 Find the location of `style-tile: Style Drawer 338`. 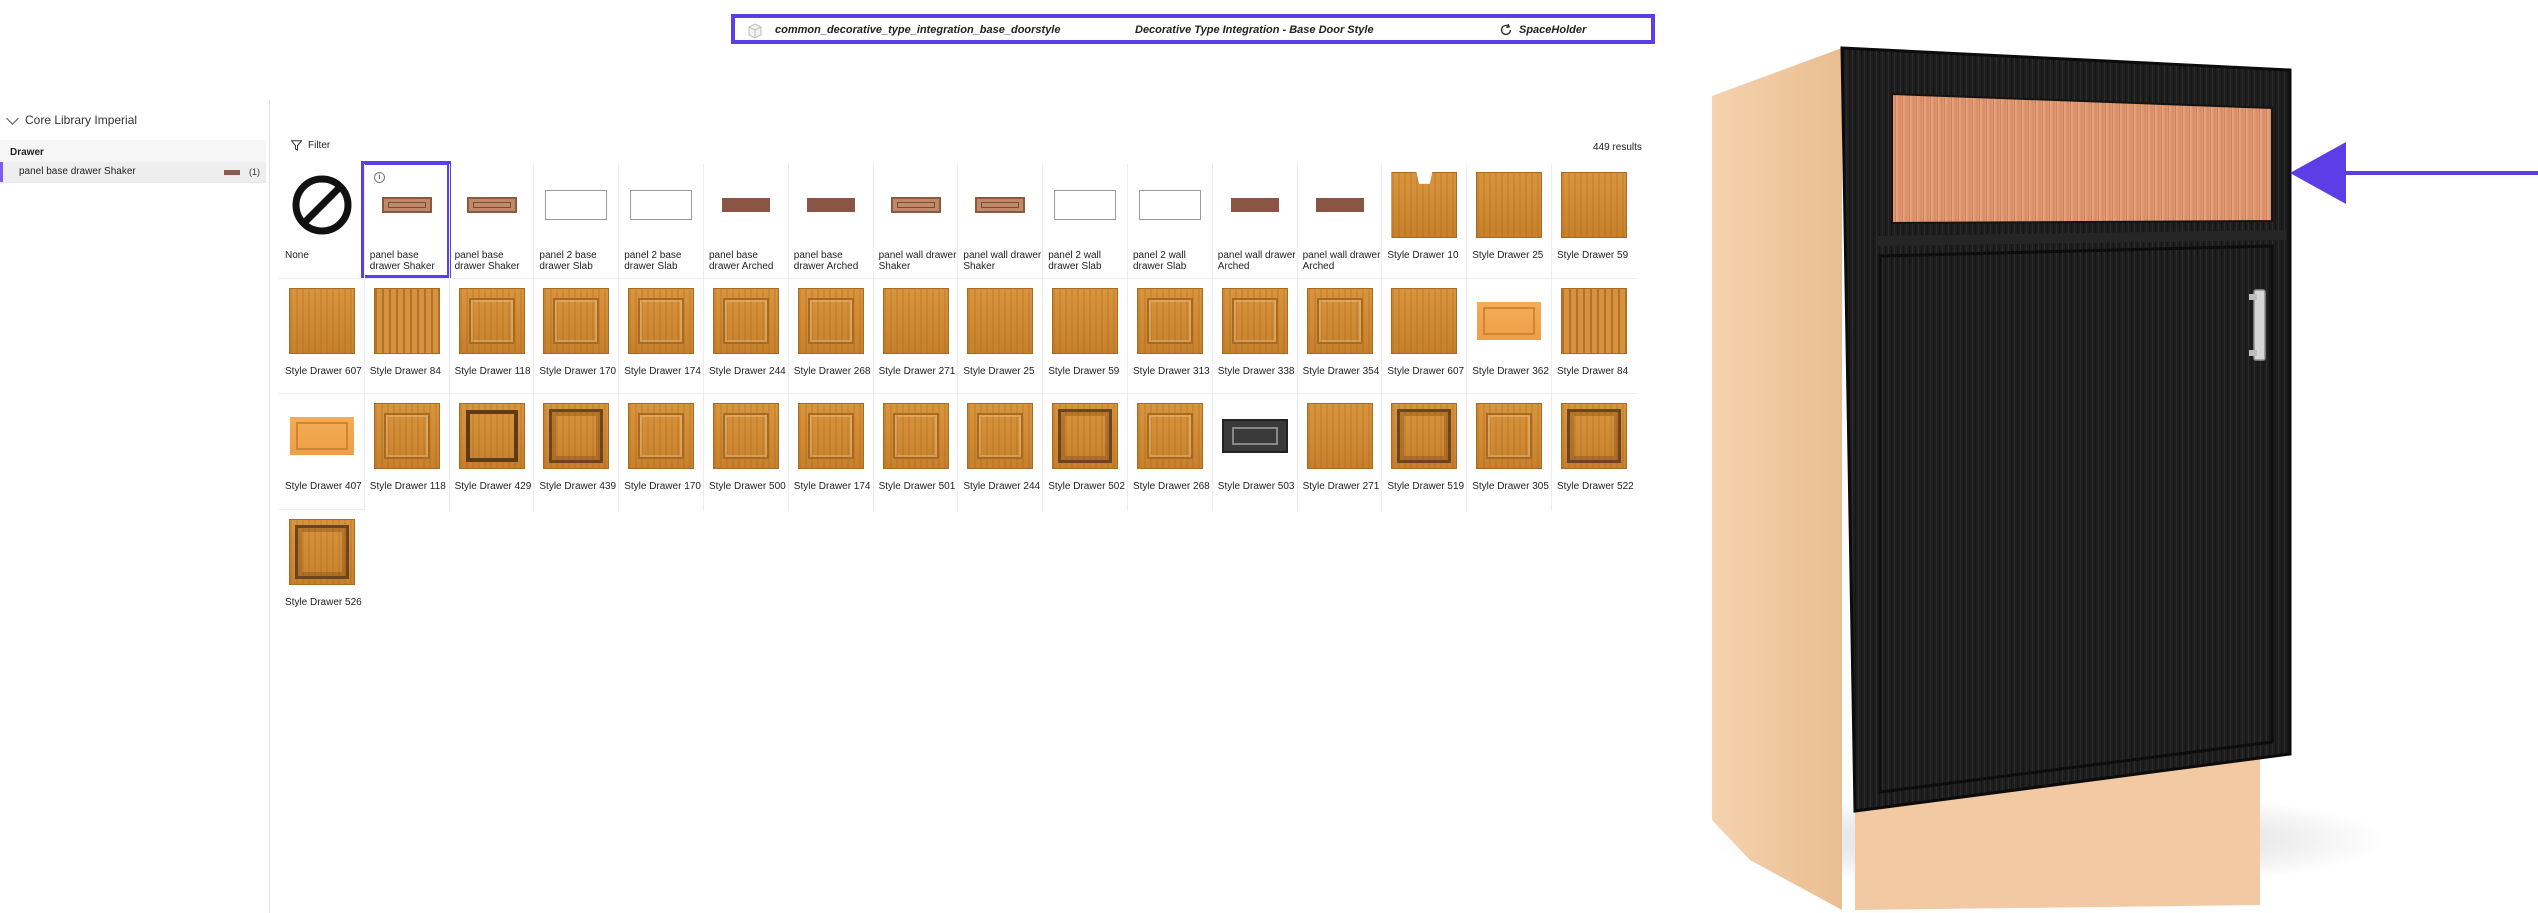

style-tile: Style Drawer 338 is located at coordinates (1254, 336).